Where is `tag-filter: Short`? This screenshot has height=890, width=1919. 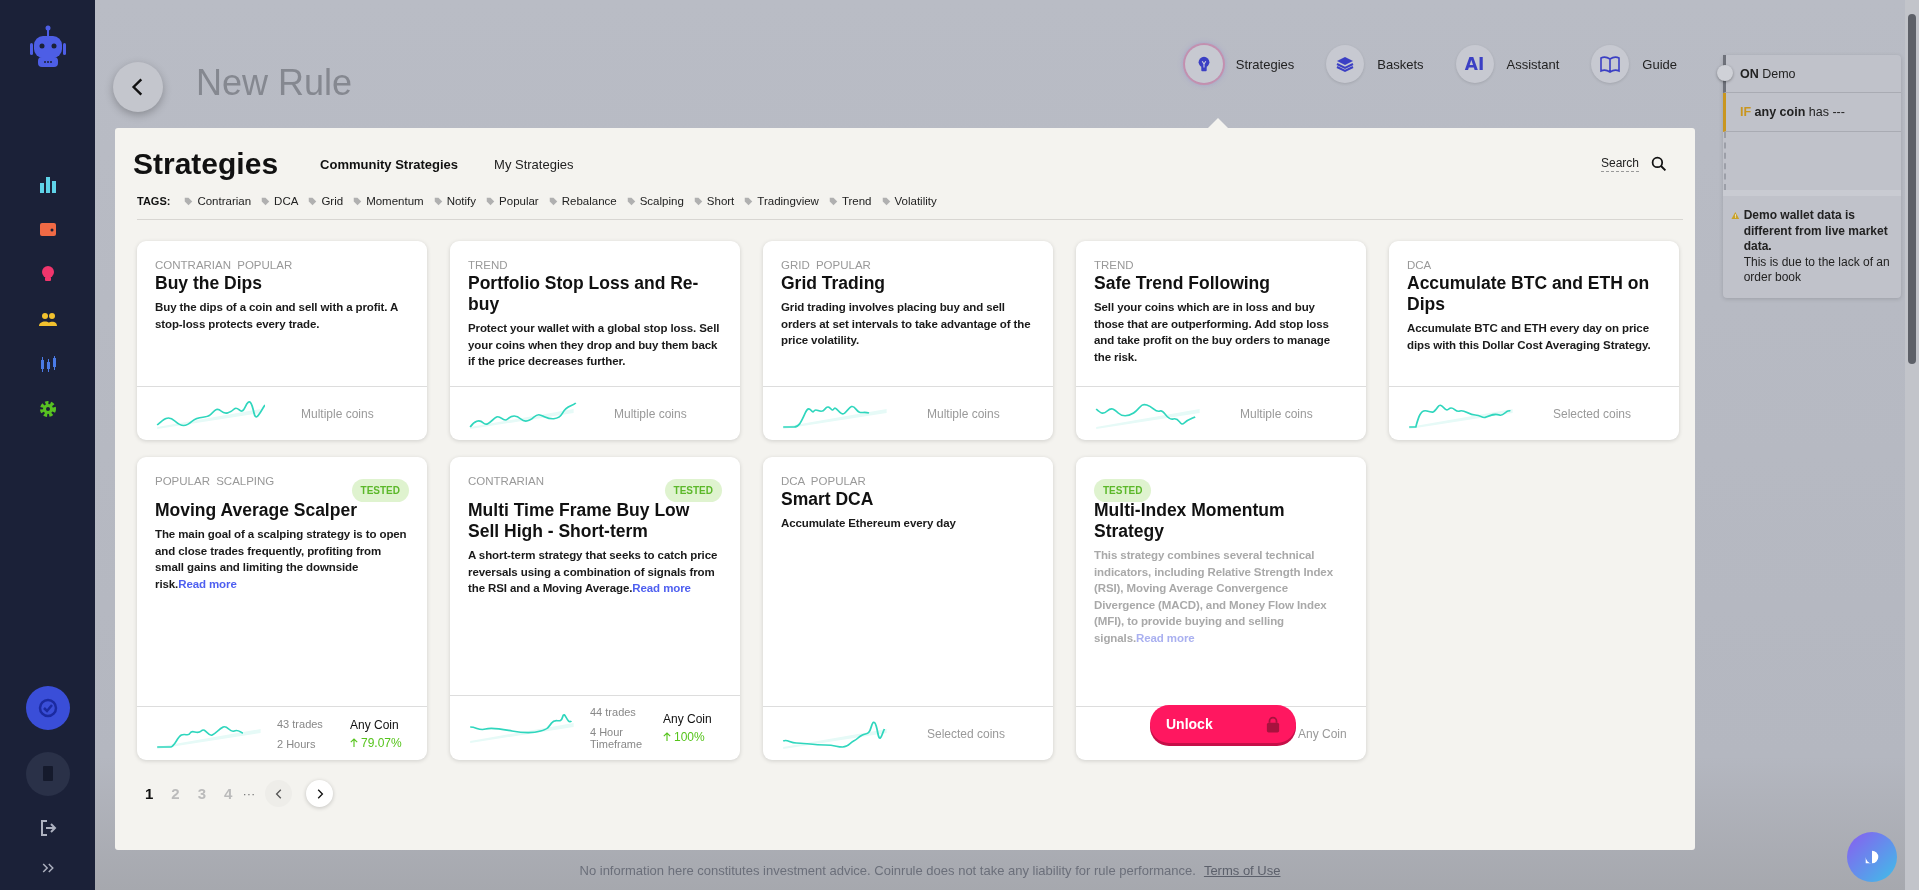
tag-filter: Short is located at coordinates (714, 201).